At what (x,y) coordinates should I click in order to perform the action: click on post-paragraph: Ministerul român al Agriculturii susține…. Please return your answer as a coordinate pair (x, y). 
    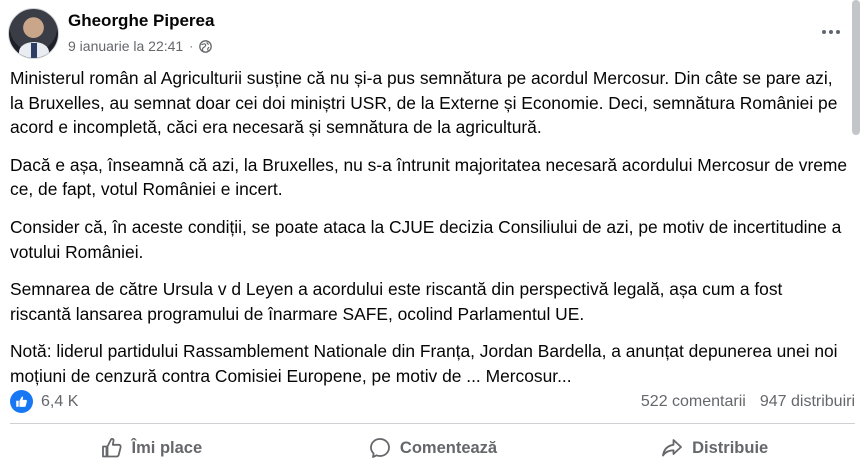
    Looking at the image, I should click on (424, 103).